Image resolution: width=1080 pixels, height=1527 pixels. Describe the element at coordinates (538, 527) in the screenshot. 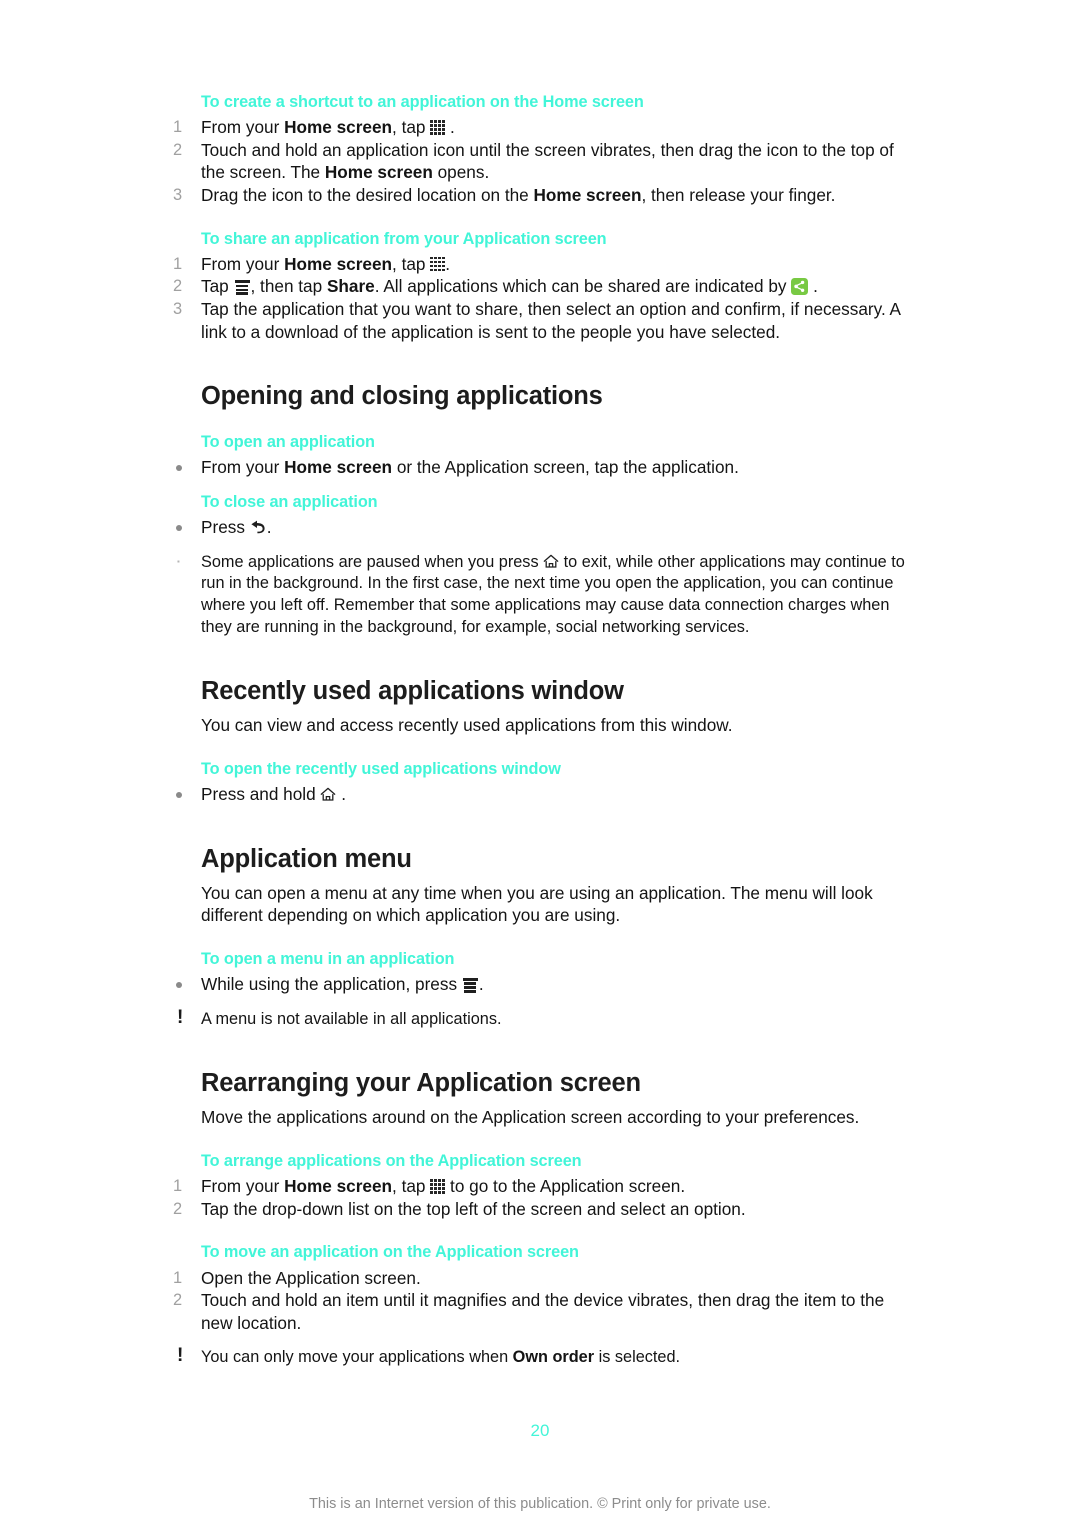

I see `list-item: Press .` at that location.